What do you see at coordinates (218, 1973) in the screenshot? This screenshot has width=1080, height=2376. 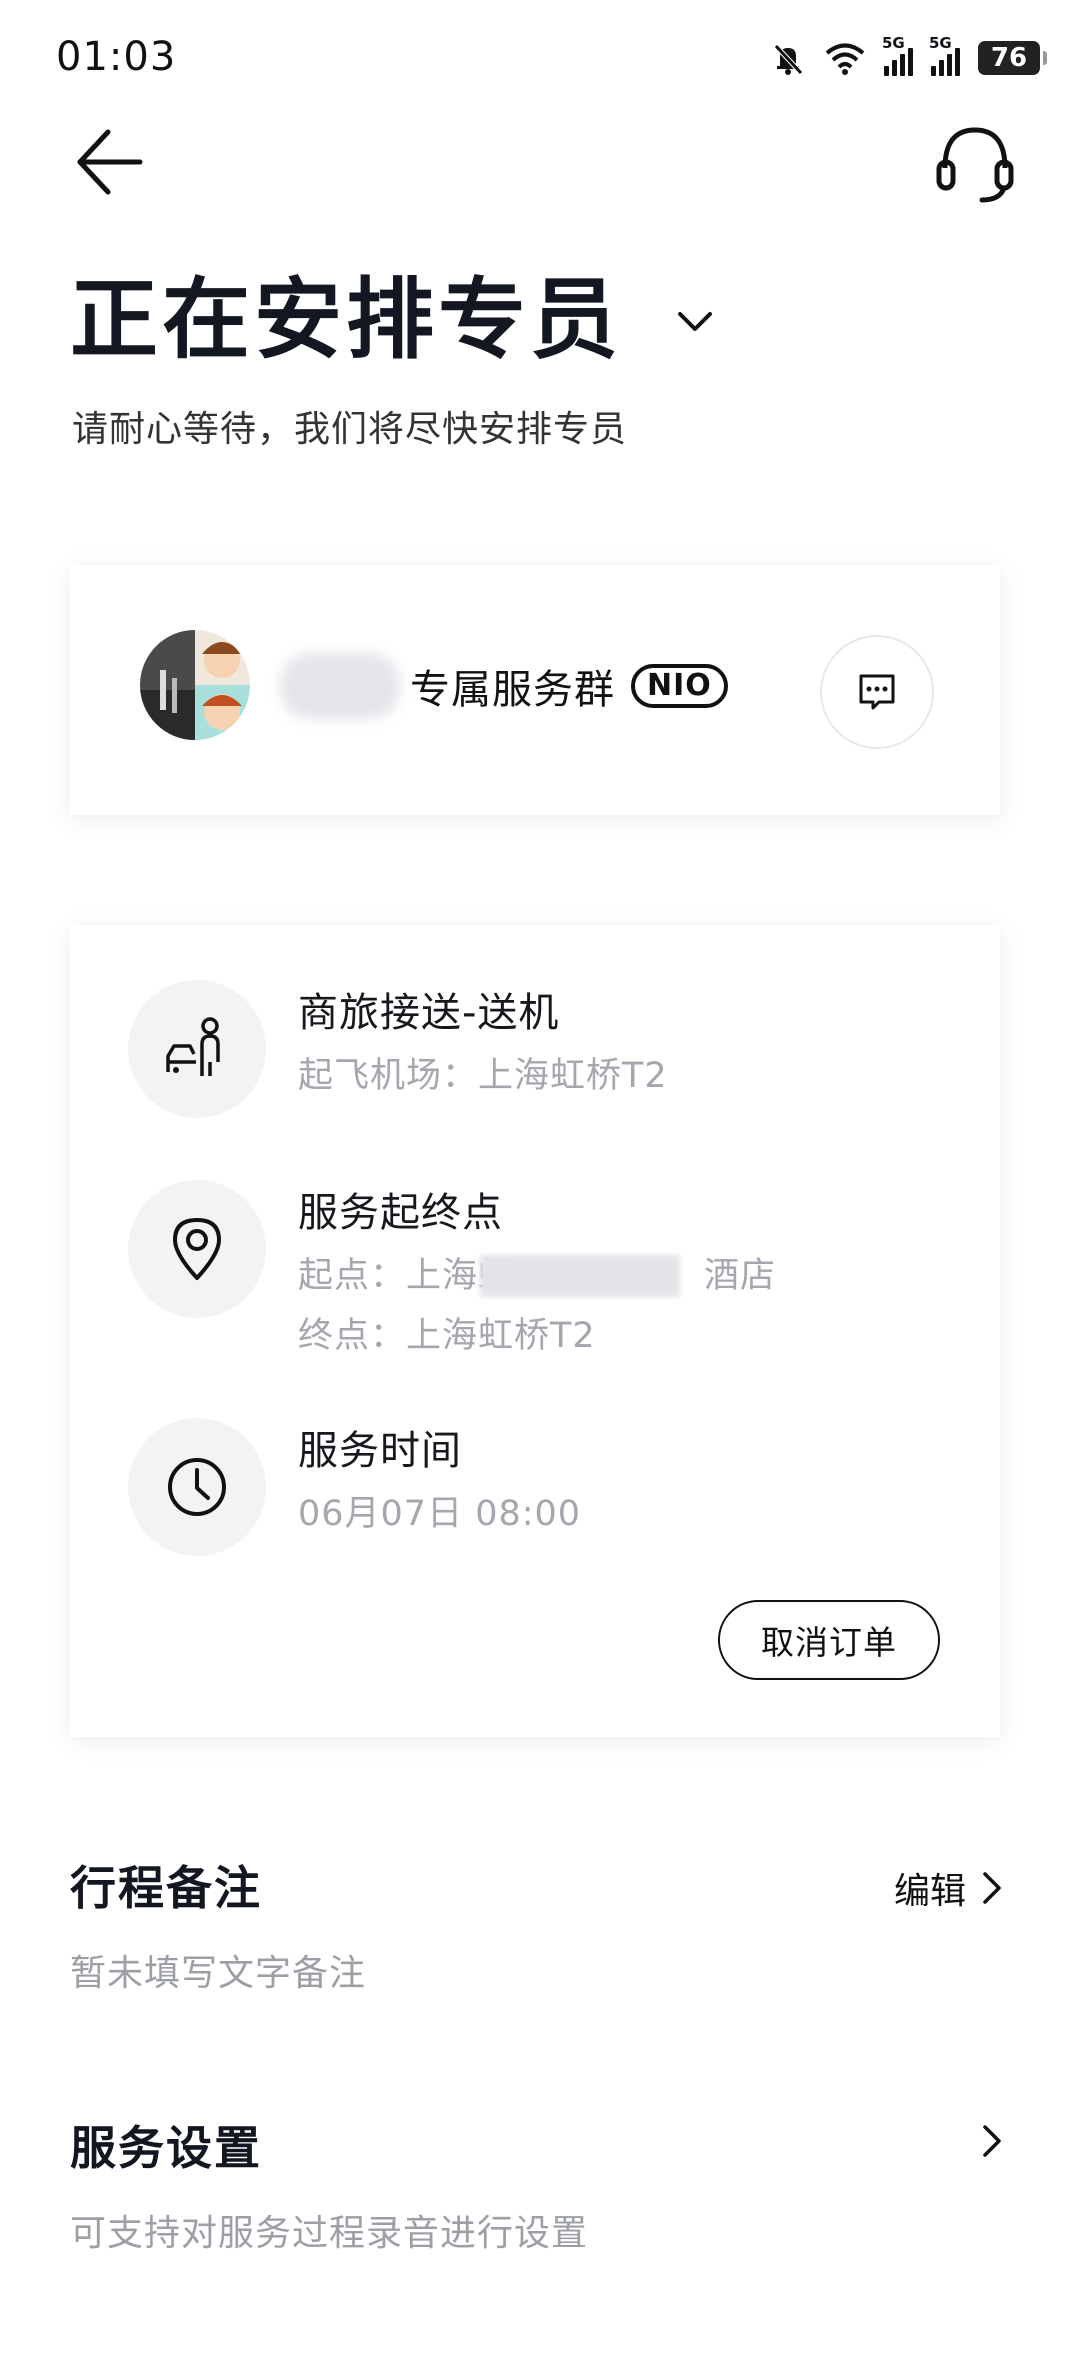 I see `notes-sub: 暂未填写文字备注` at bounding box center [218, 1973].